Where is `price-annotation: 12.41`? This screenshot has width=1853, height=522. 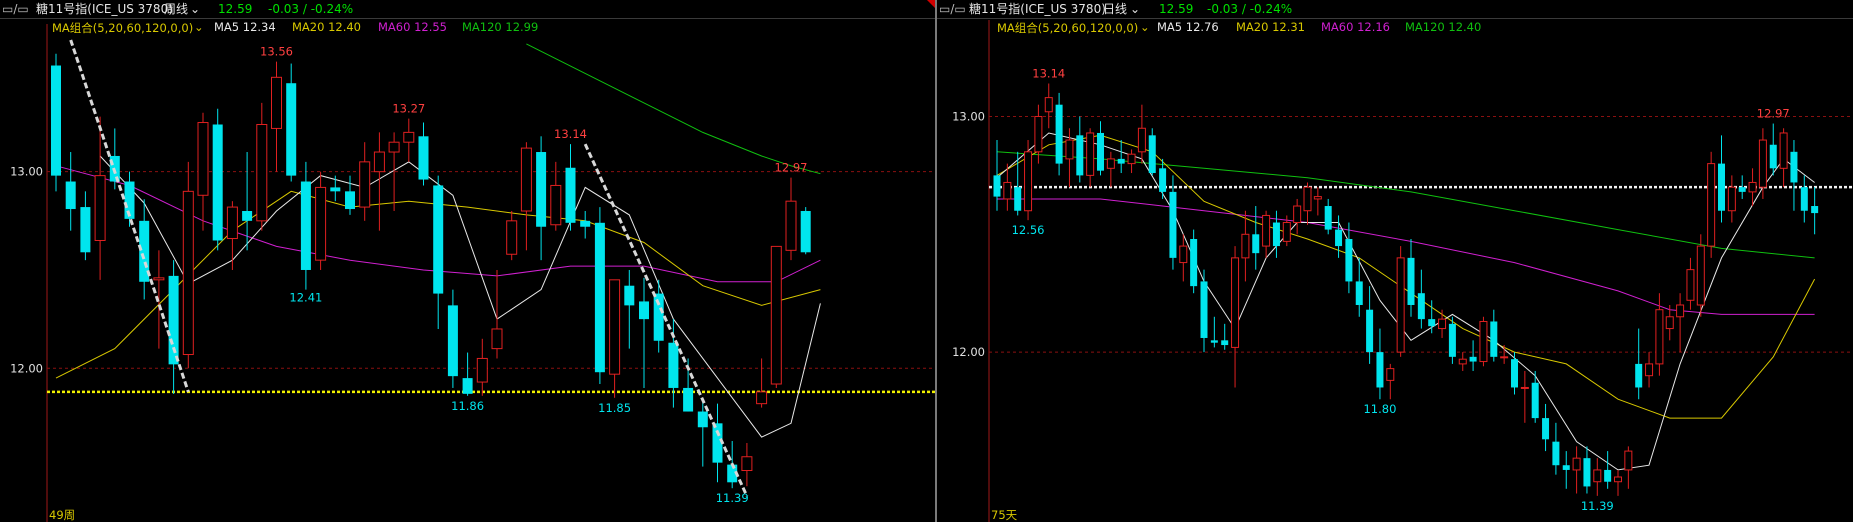
price-annotation: 12.41 is located at coordinates (305, 298).